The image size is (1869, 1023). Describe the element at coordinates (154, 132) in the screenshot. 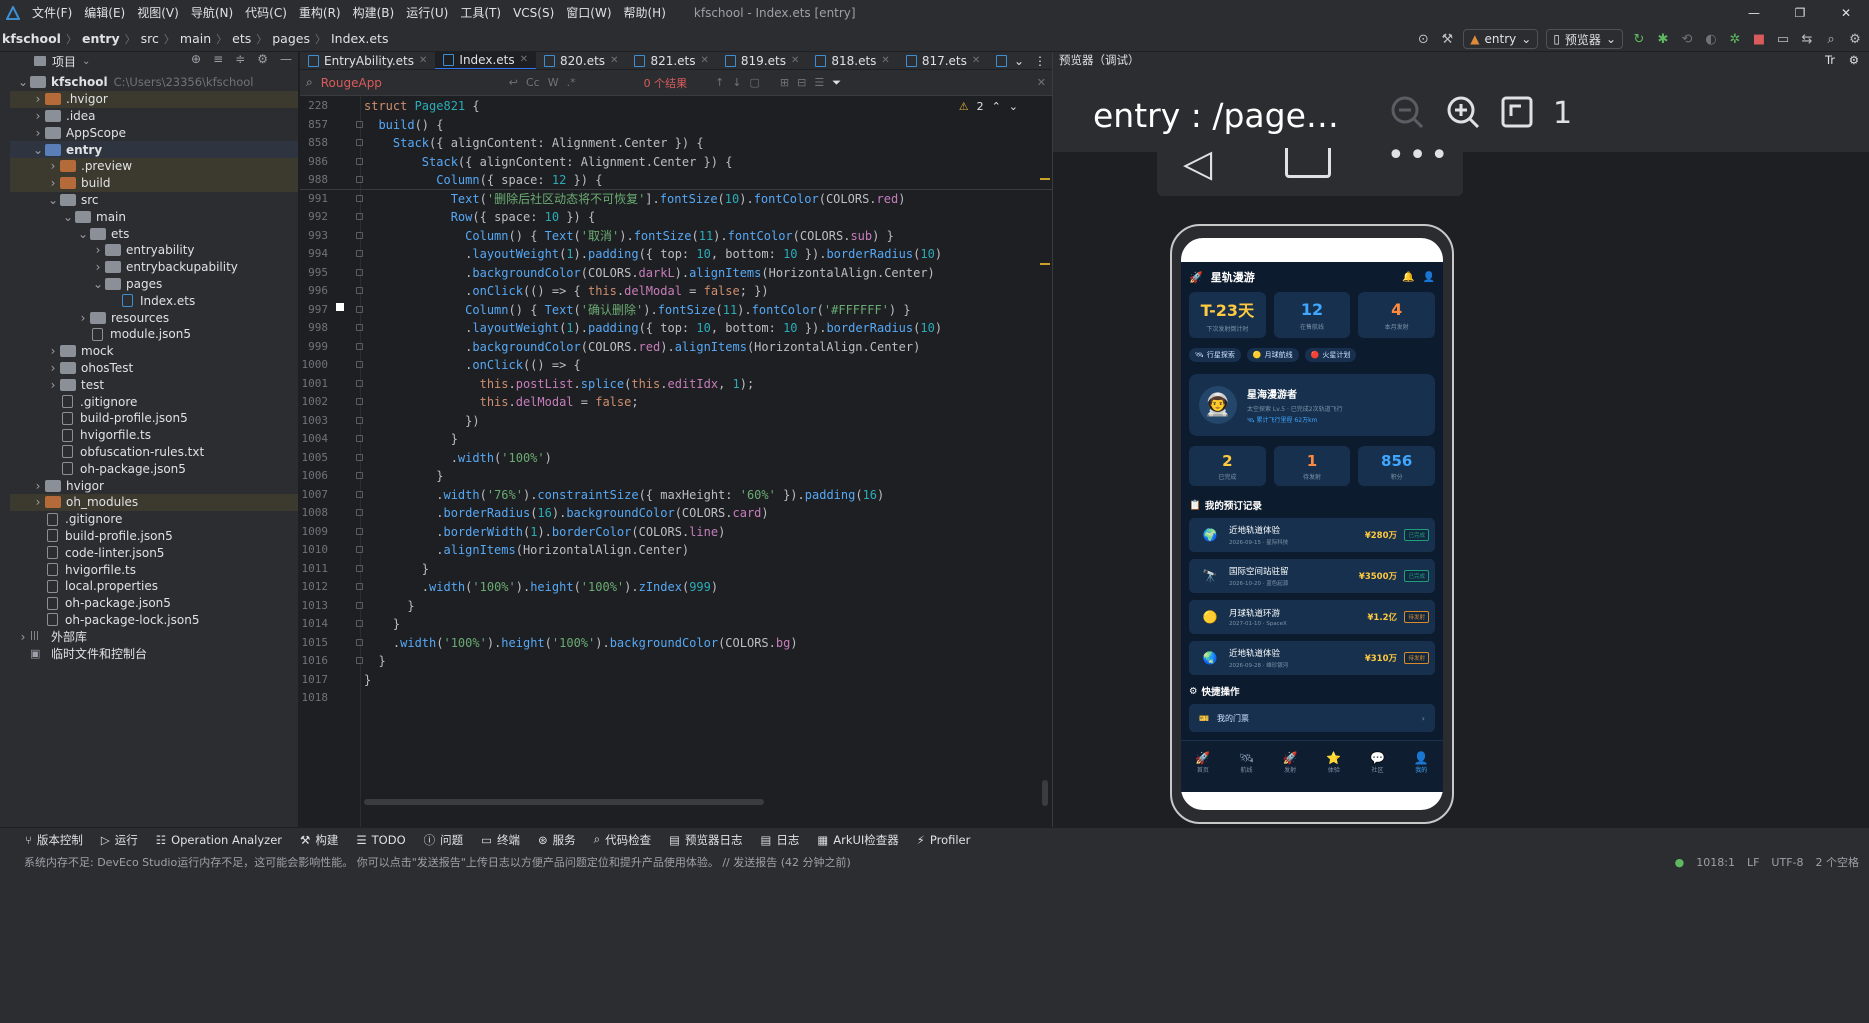

I see `tree-item: › AppScope` at that location.